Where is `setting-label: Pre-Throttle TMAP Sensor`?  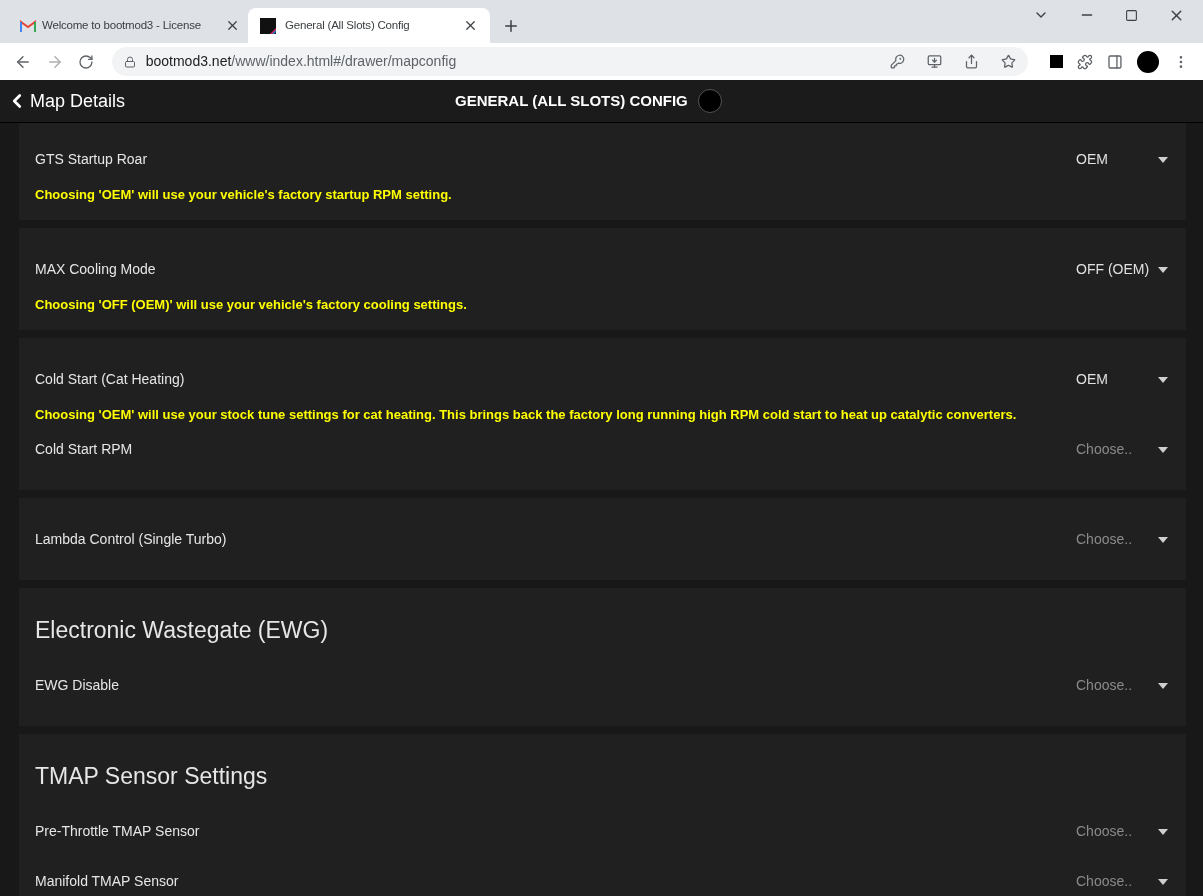
setting-label: Pre-Throttle TMAP Sensor is located at coordinates (117, 831).